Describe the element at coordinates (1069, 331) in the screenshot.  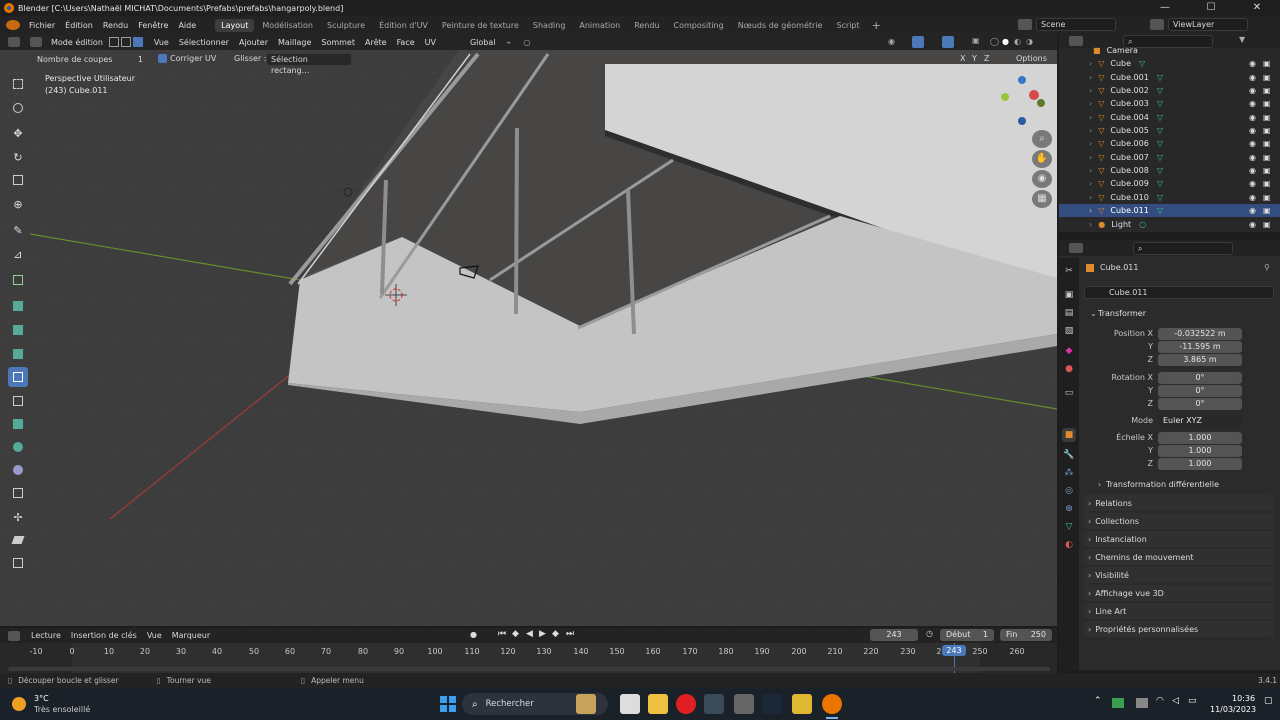
I see `view-layer-tab-icon: ▧` at that location.